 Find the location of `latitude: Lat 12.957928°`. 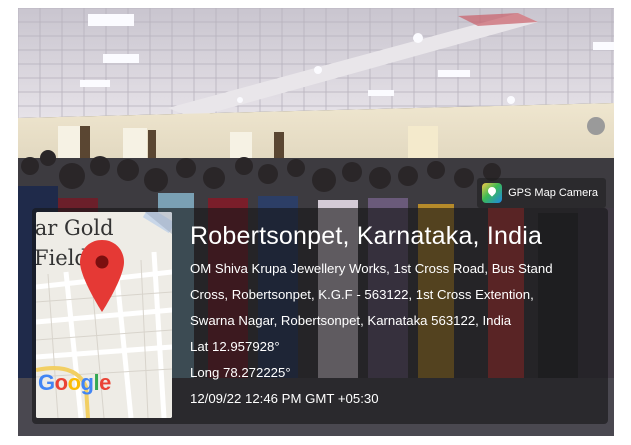

latitude: Lat 12.957928° is located at coordinates (235, 346).